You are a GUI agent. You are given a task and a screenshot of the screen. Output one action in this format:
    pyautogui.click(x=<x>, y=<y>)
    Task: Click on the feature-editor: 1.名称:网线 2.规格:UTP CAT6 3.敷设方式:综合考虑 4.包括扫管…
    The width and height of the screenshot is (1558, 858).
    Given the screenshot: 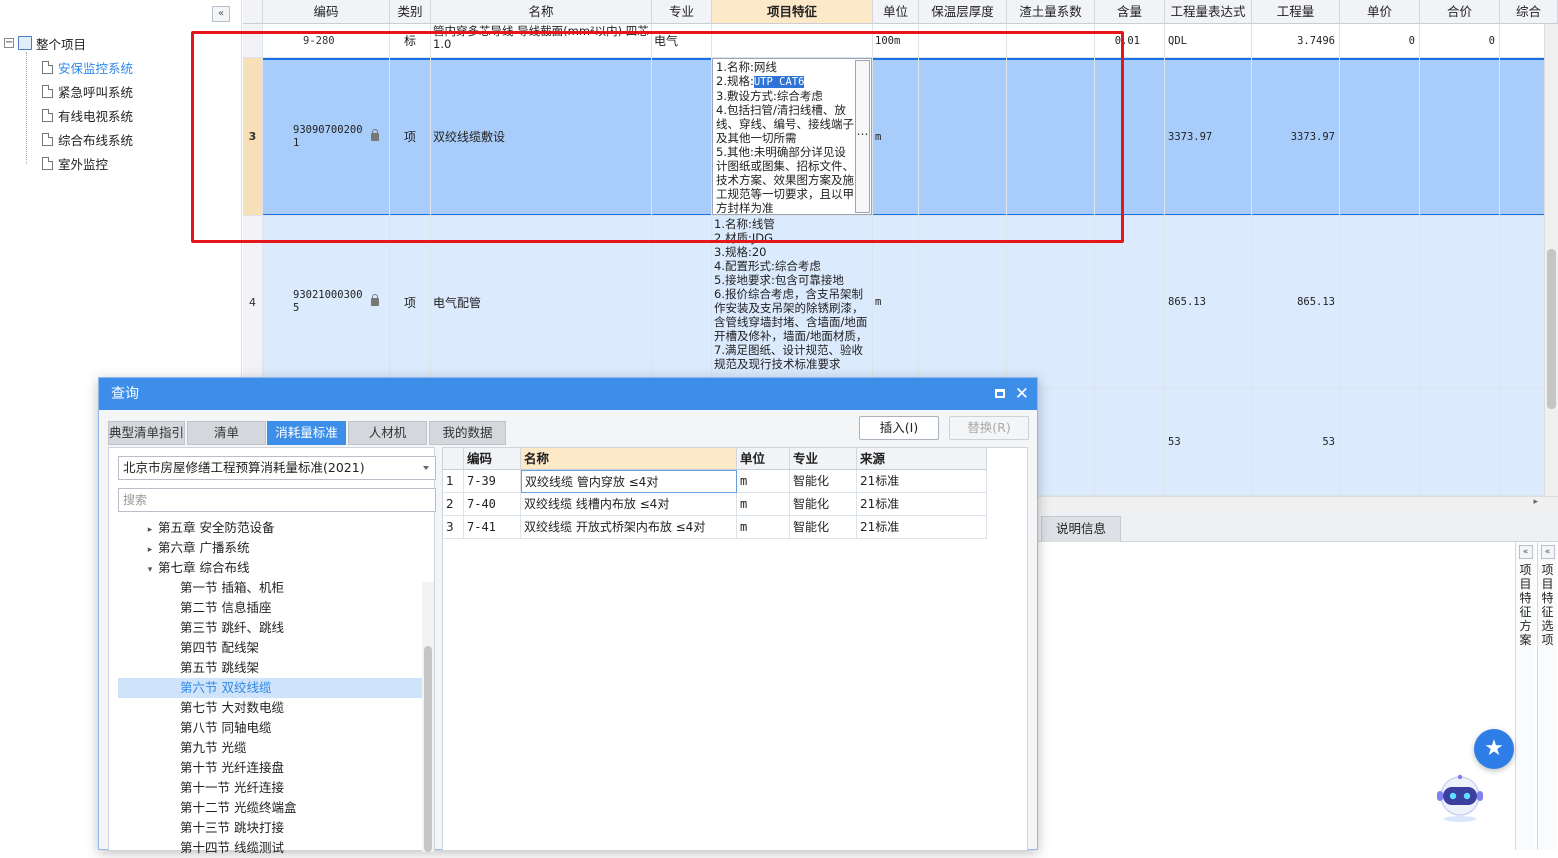 What is the action you would take?
    pyautogui.click(x=792, y=136)
    